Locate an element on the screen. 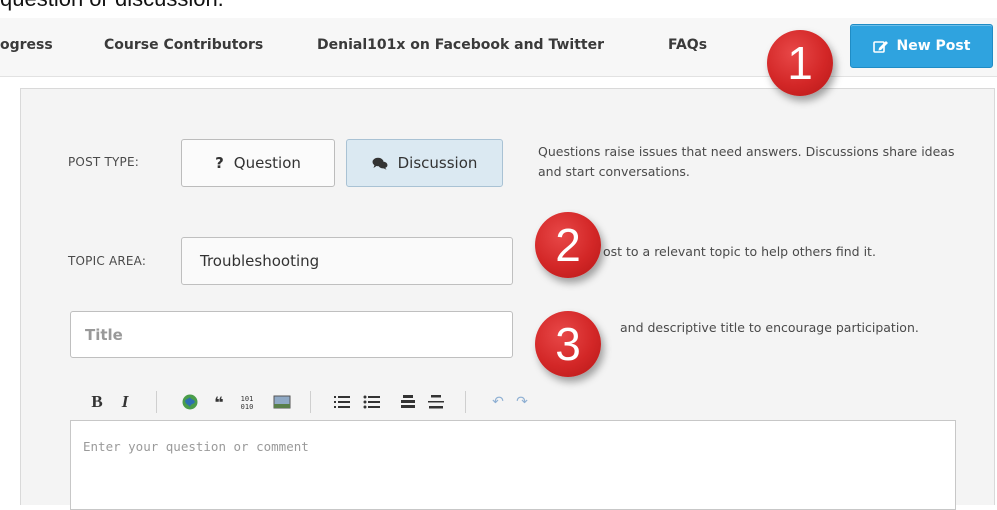 The height and width of the screenshot is (510, 997). post-type-label: POST TYPE: is located at coordinates (103, 162).